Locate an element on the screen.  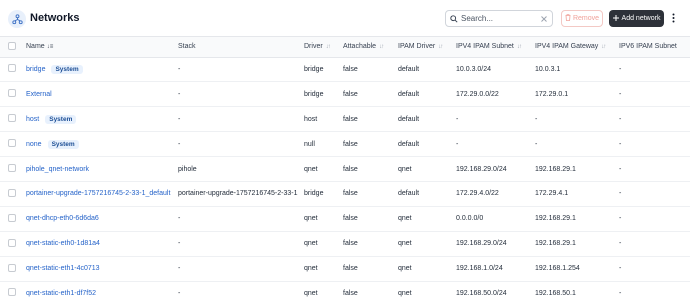
network-name-link: qnet-static-eth1-4c0713 is located at coordinates (63, 268).